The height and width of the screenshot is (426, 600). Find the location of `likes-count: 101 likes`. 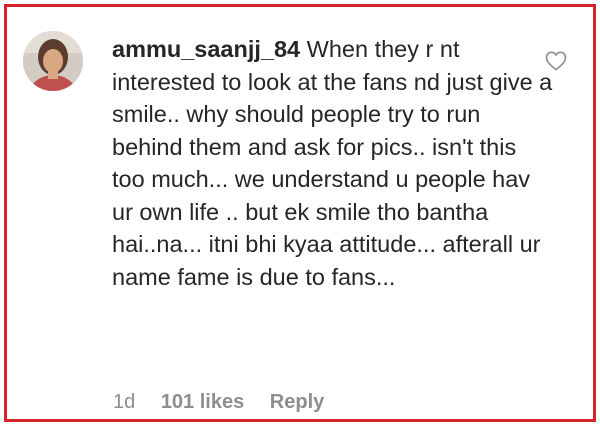

likes-count: 101 likes is located at coordinates (202, 402).